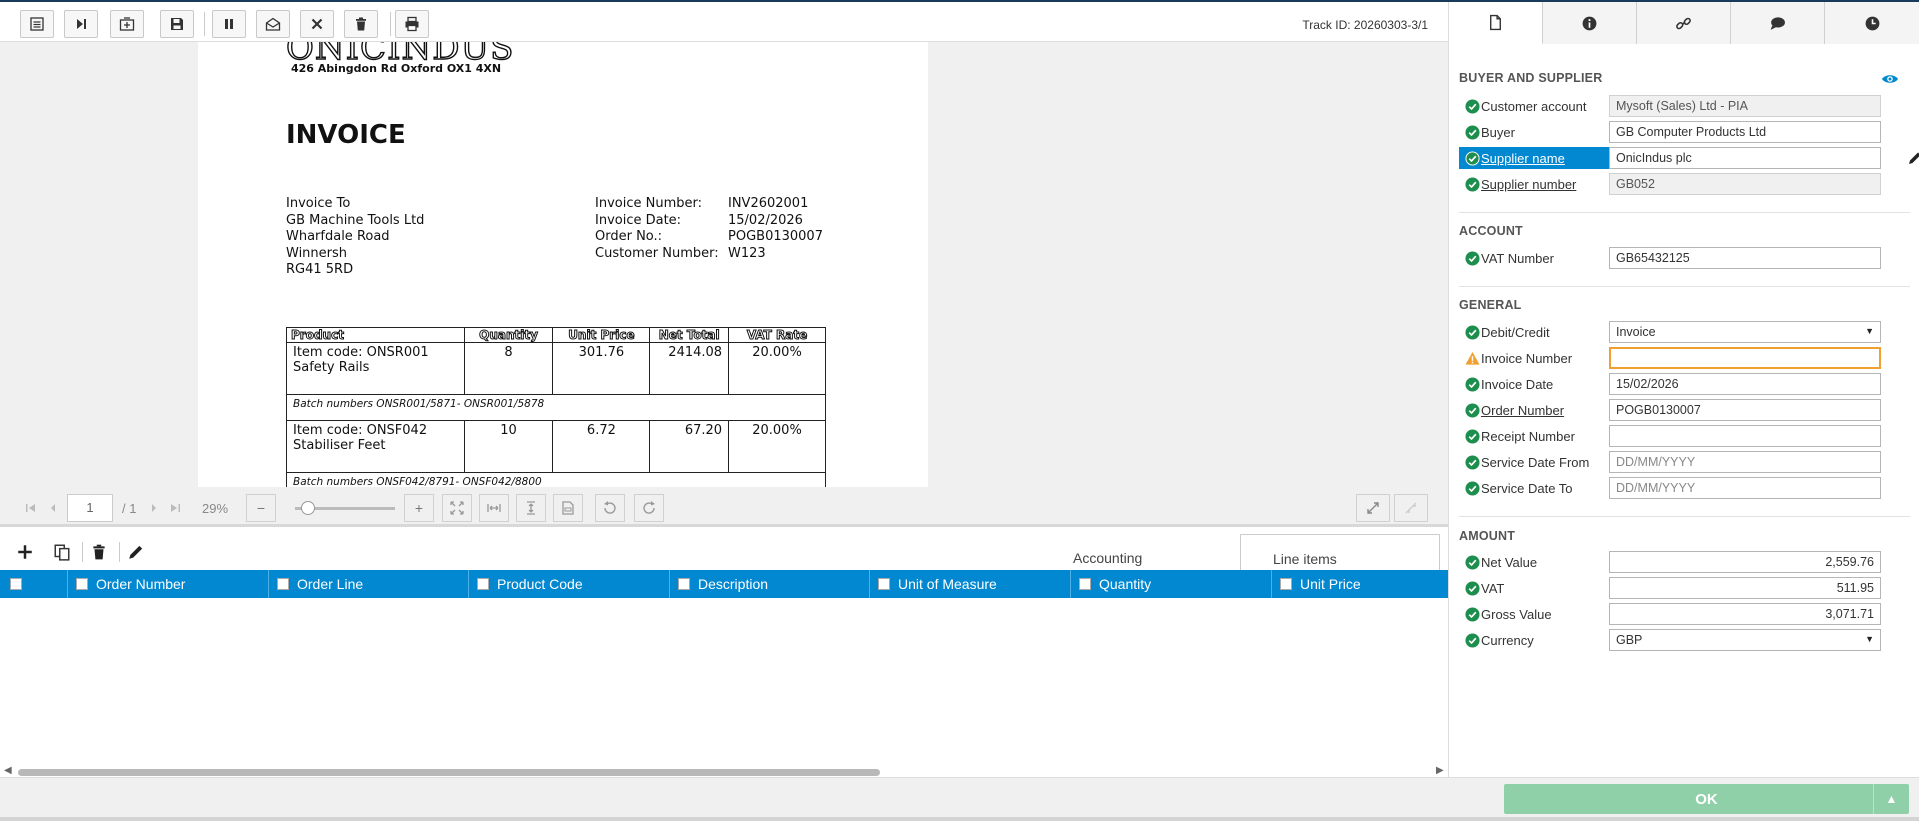 The width and height of the screenshot is (1919, 821). Describe the element at coordinates (419, 508) in the screenshot. I see `zoom-in-button: +` at that location.